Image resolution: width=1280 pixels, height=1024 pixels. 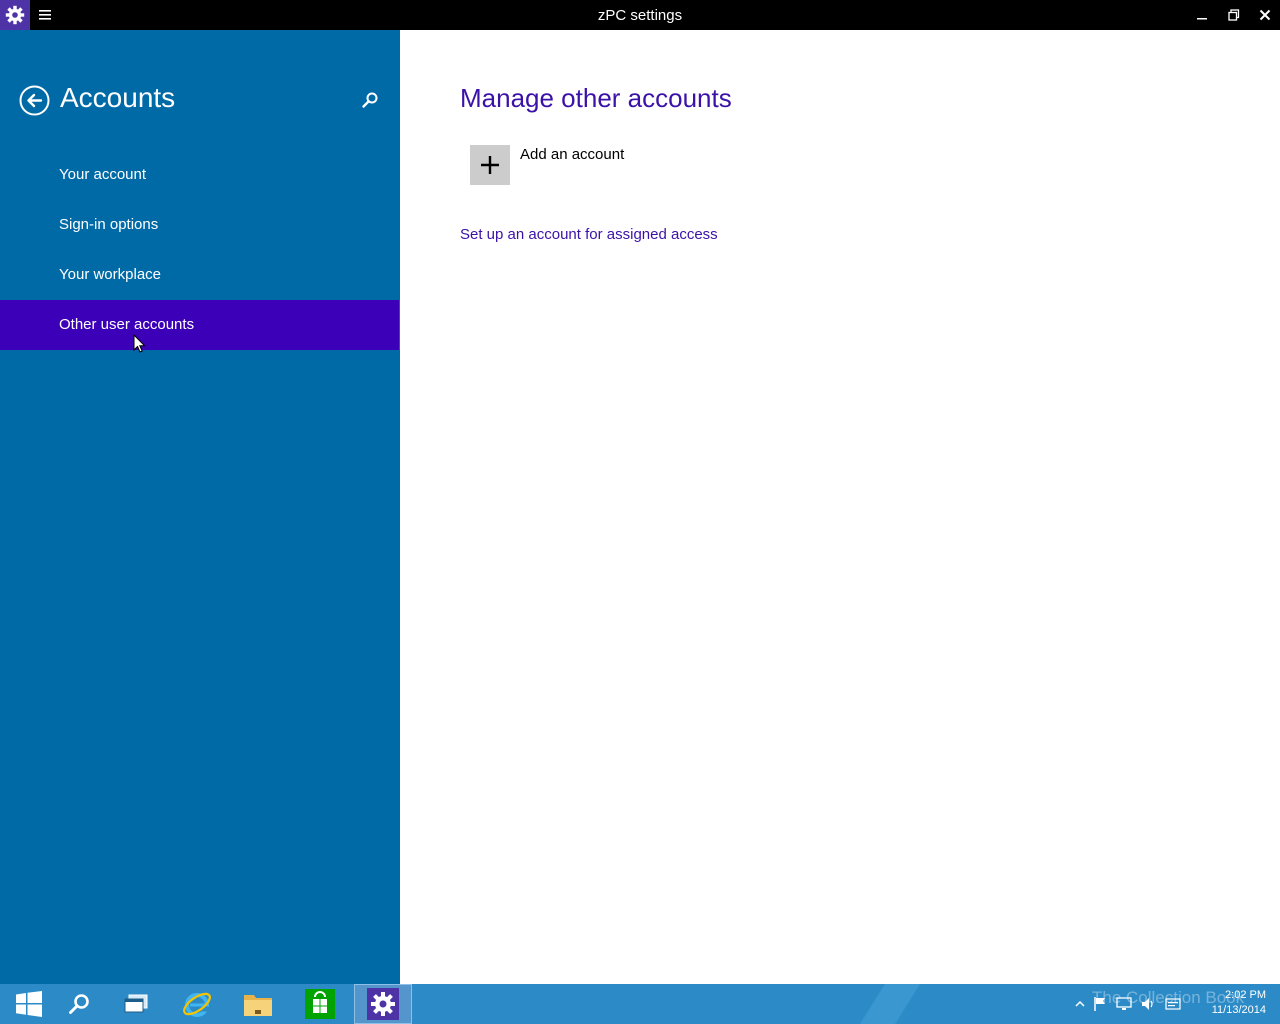 I want to click on restore-button, so click(x=1234, y=15).